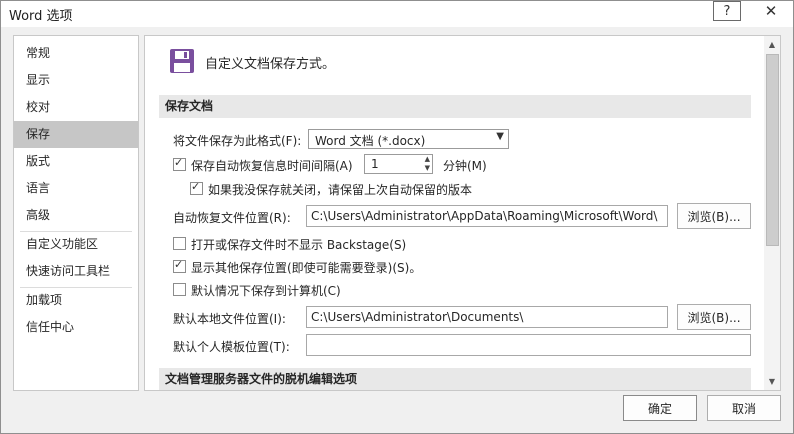 This screenshot has width=794, height=434. What do you see at coordinates (41, 16) in the screenshot?
I see `window-title: Word 选项` at bounding box center [41, 16].